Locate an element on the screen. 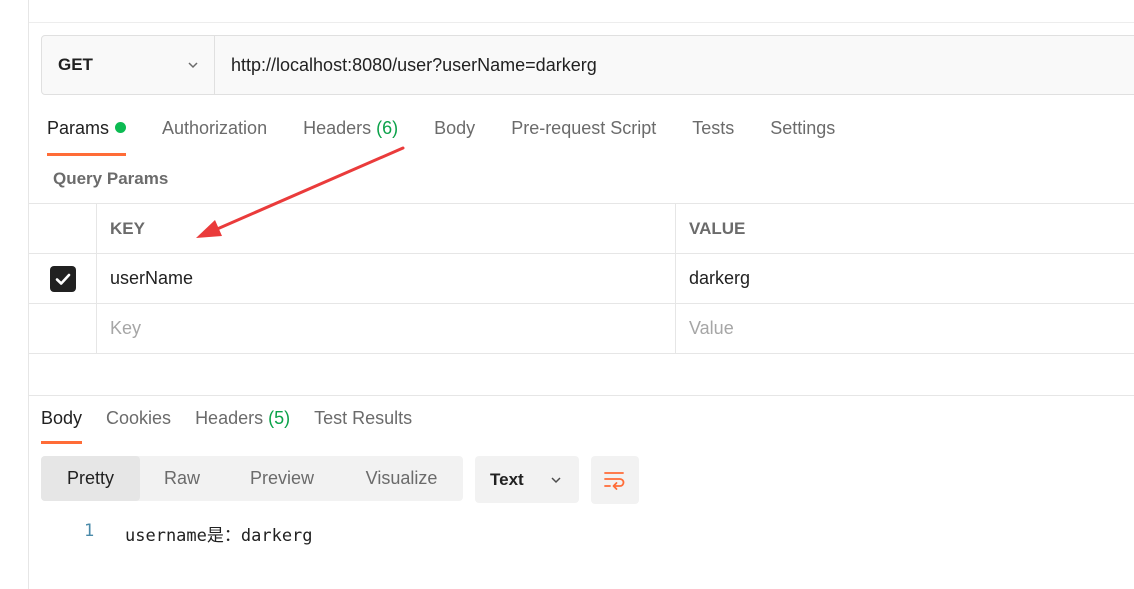 This screenshot has width=1134, height=589. tab-tests: Tests is located at coordinates (713, 137).